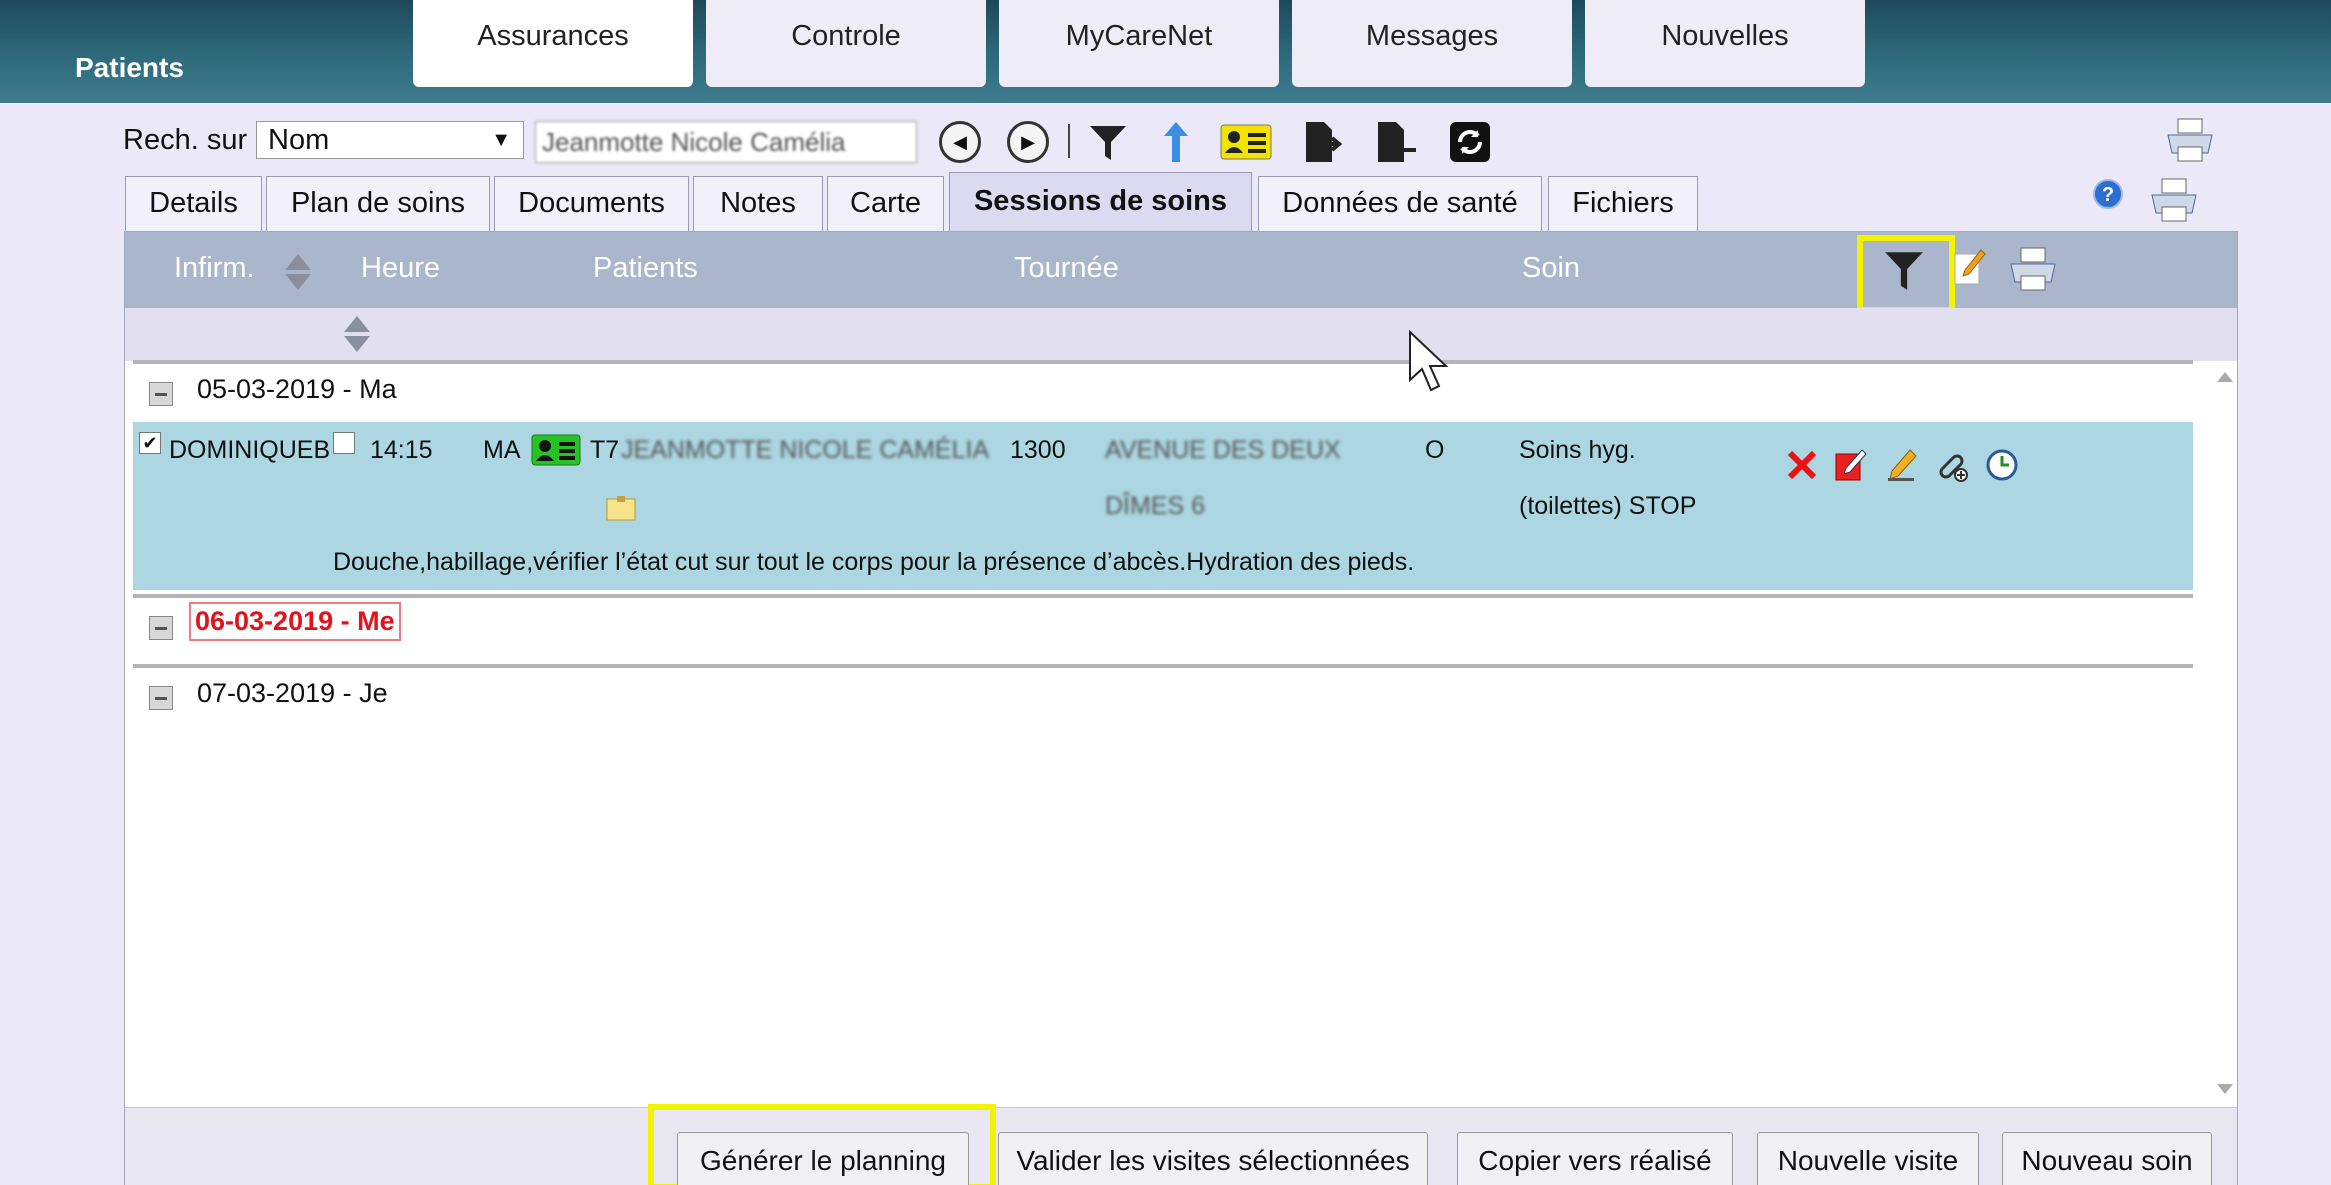 This screenshot has height=1185, width=2331. Describe the element at coordinates (1802, 465) in the screenshot. I see `delete-visit-button` at that location.